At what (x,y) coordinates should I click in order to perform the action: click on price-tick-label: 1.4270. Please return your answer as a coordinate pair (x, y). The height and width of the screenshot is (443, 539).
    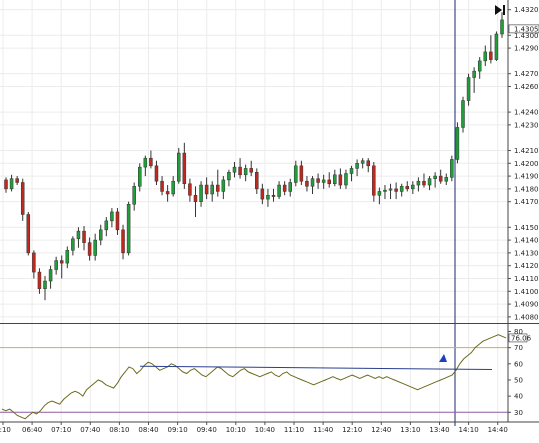
    Looking at the image, I should click on (526, 74).